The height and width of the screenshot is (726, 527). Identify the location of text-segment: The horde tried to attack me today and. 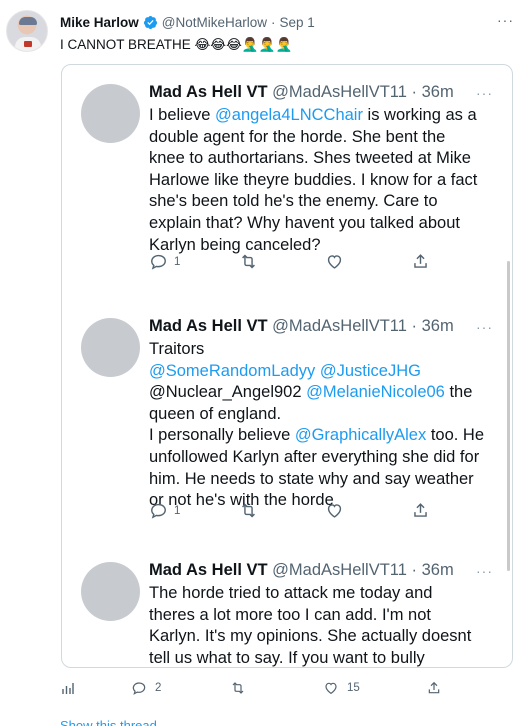
(291, 593).